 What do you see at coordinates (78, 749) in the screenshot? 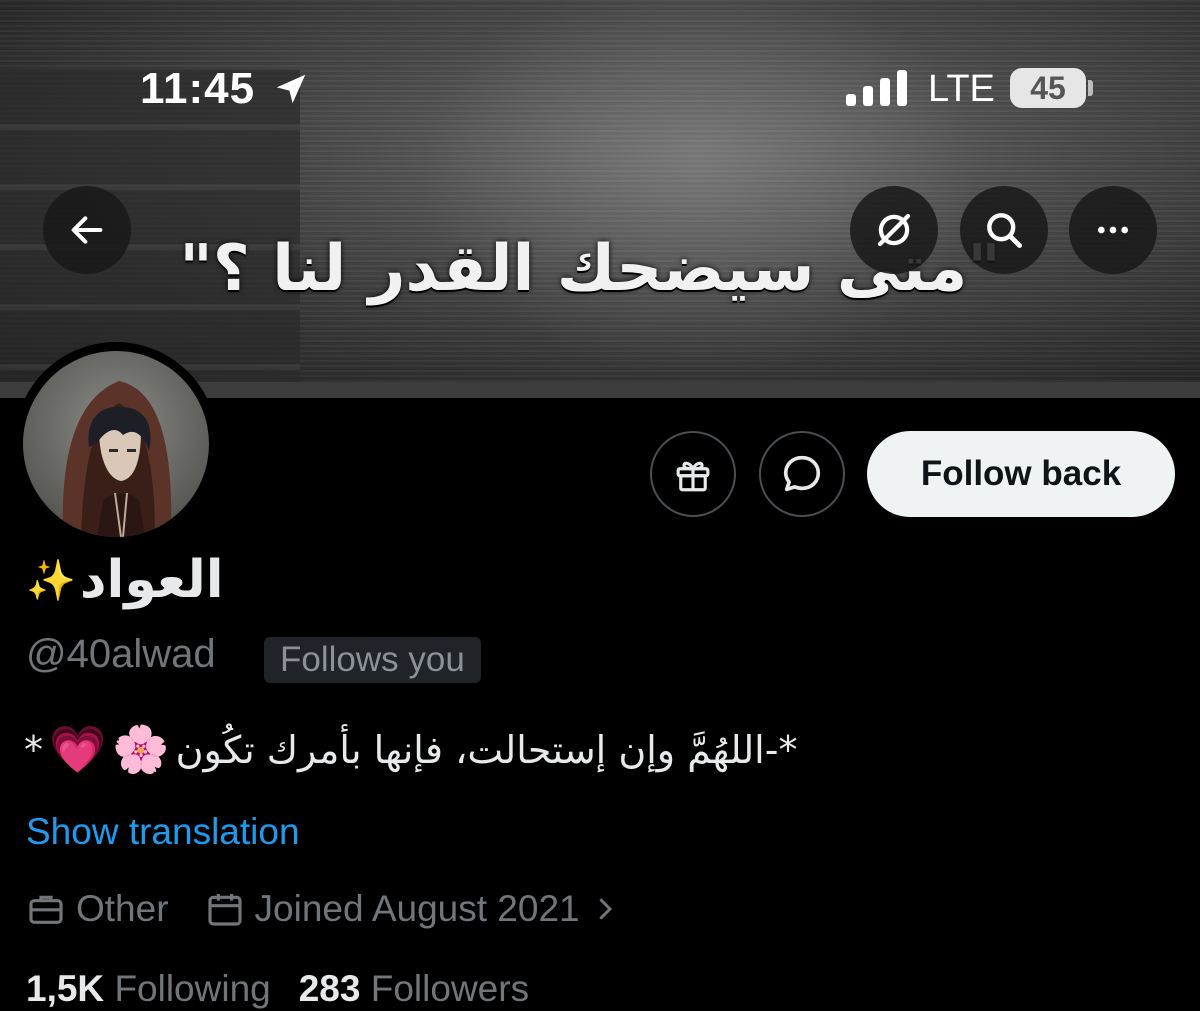
I see `heart-emoji: 💗` at bounding box center [78, 749].